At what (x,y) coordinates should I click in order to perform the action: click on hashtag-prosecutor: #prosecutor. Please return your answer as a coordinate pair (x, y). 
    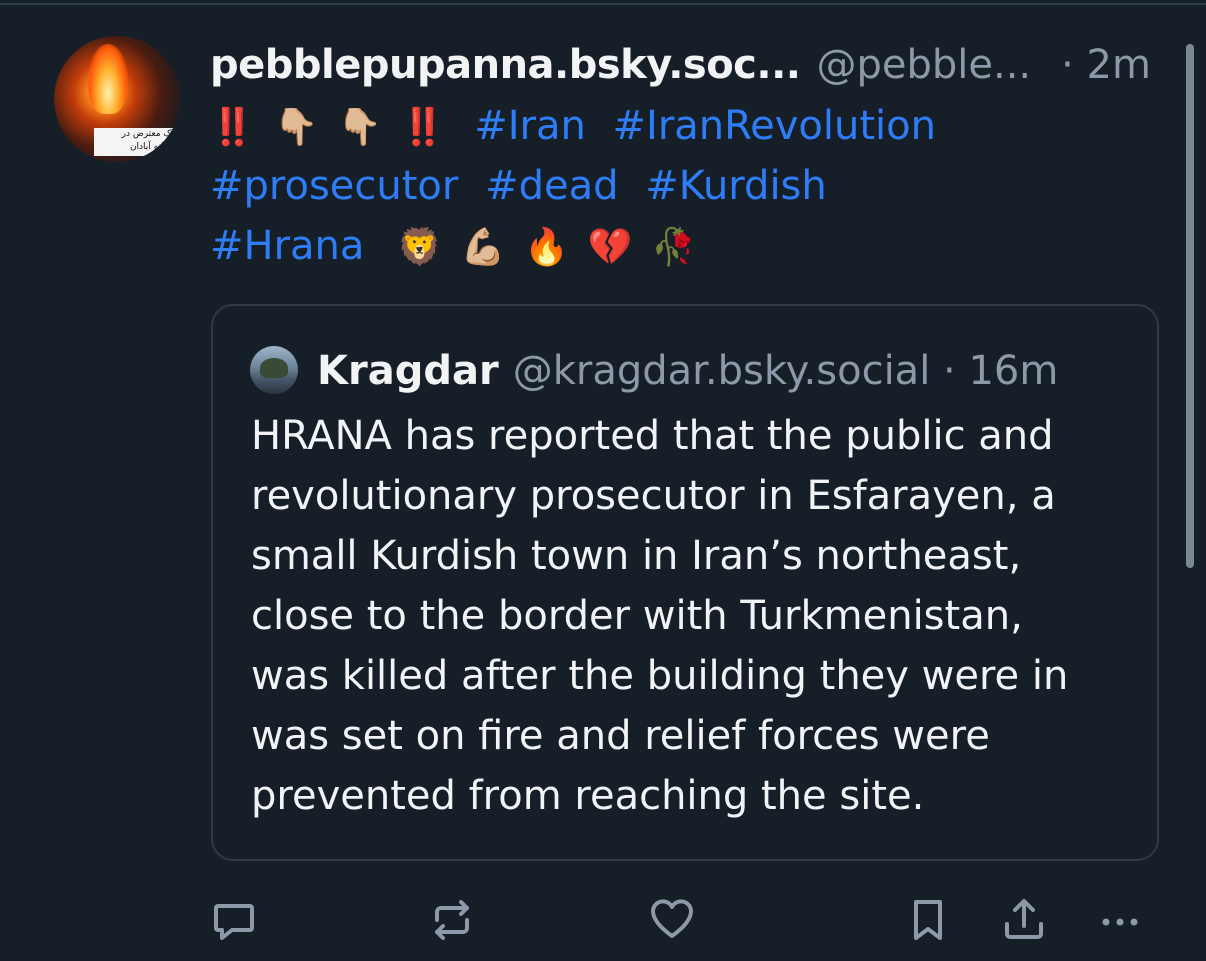
    Looking at the image, I should click on (334, 186).